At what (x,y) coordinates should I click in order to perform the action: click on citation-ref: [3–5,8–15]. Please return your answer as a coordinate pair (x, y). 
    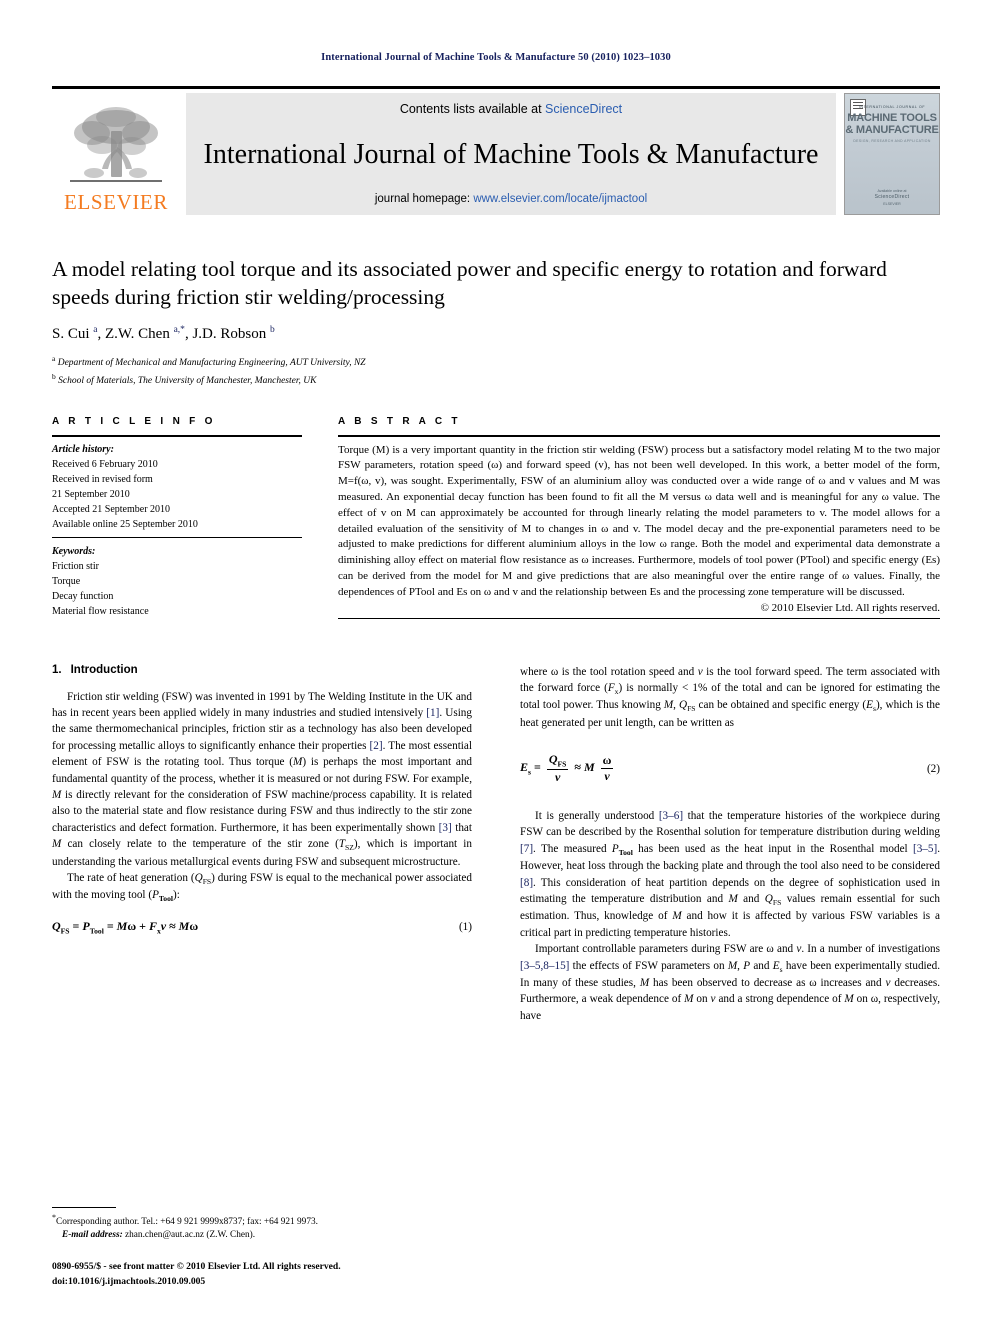
    Looking at the image, I should click on (544, 966).